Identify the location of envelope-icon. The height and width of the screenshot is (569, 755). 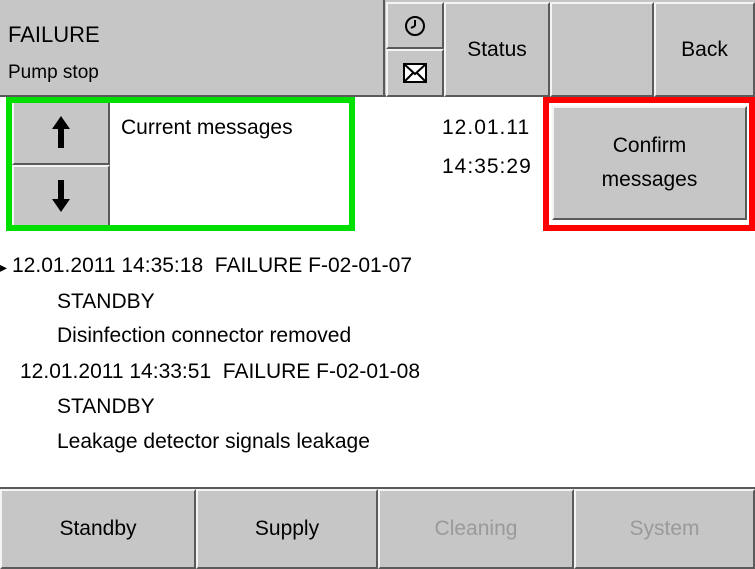
(415, 73).